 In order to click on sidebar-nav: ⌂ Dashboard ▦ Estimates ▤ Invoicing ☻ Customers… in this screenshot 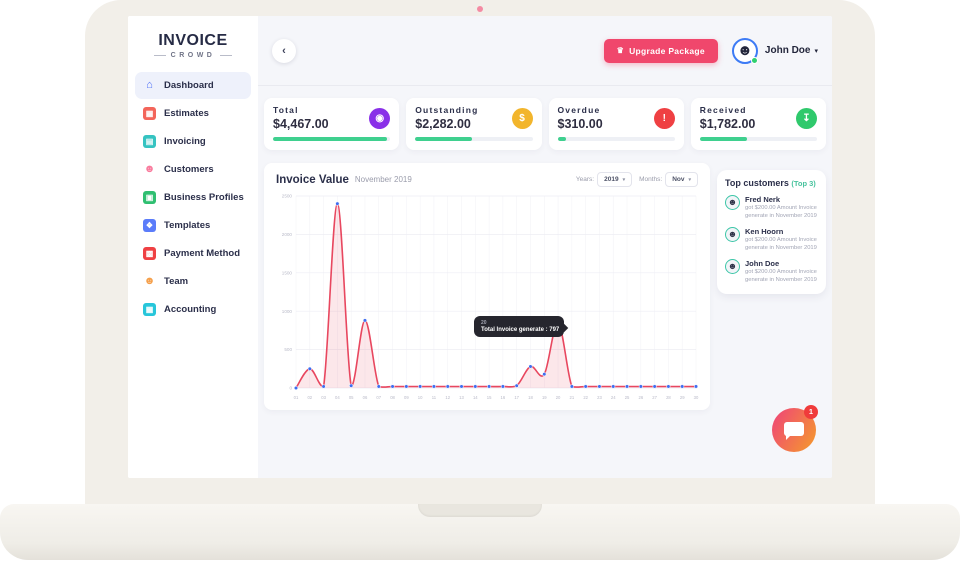, I will do `click(193, 197)`.